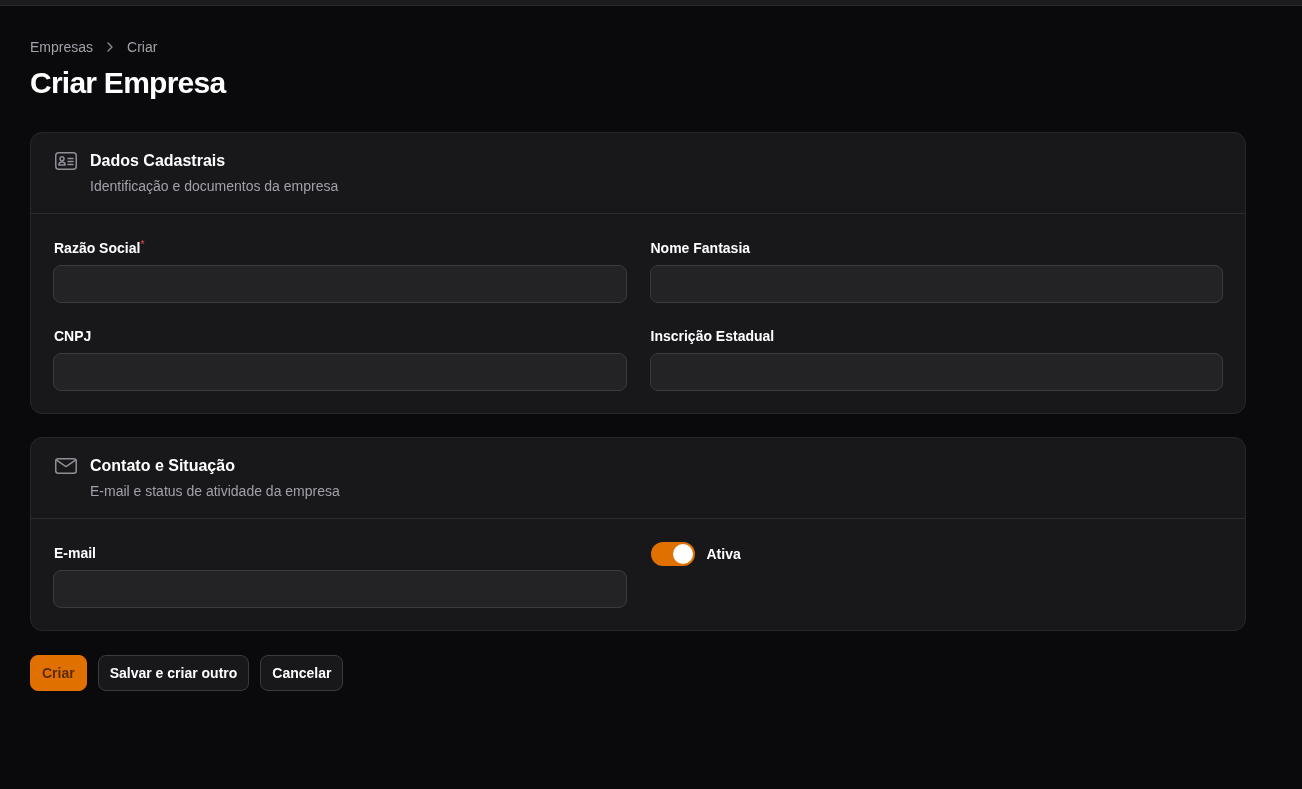 The width and height of the screenshot is (1302, 789). Describe the element at coordinates (66, 466) in the screenshot. I see `envelope-icon` at that location.